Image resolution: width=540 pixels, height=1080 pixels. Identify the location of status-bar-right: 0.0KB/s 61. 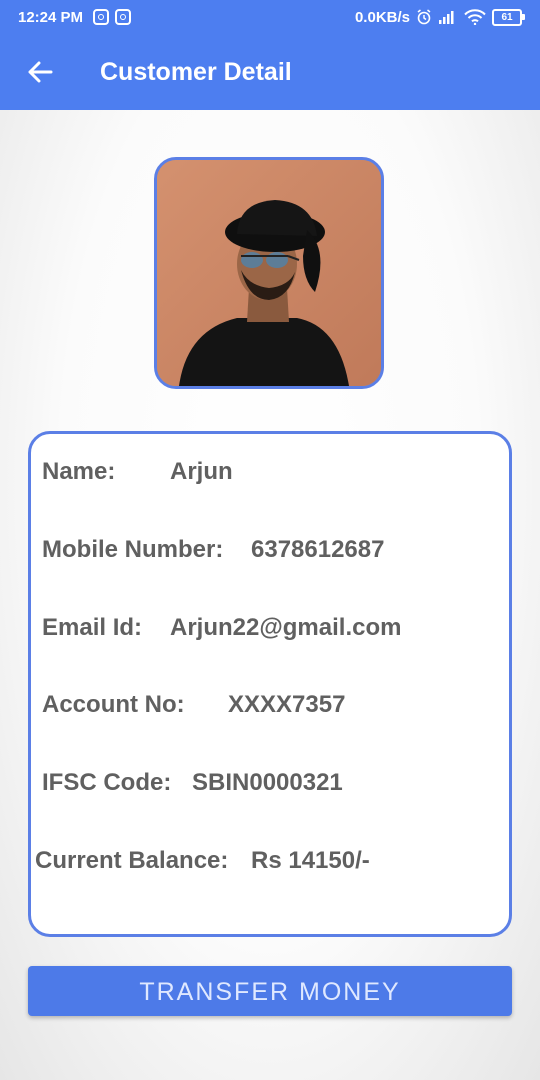
(439, 17).